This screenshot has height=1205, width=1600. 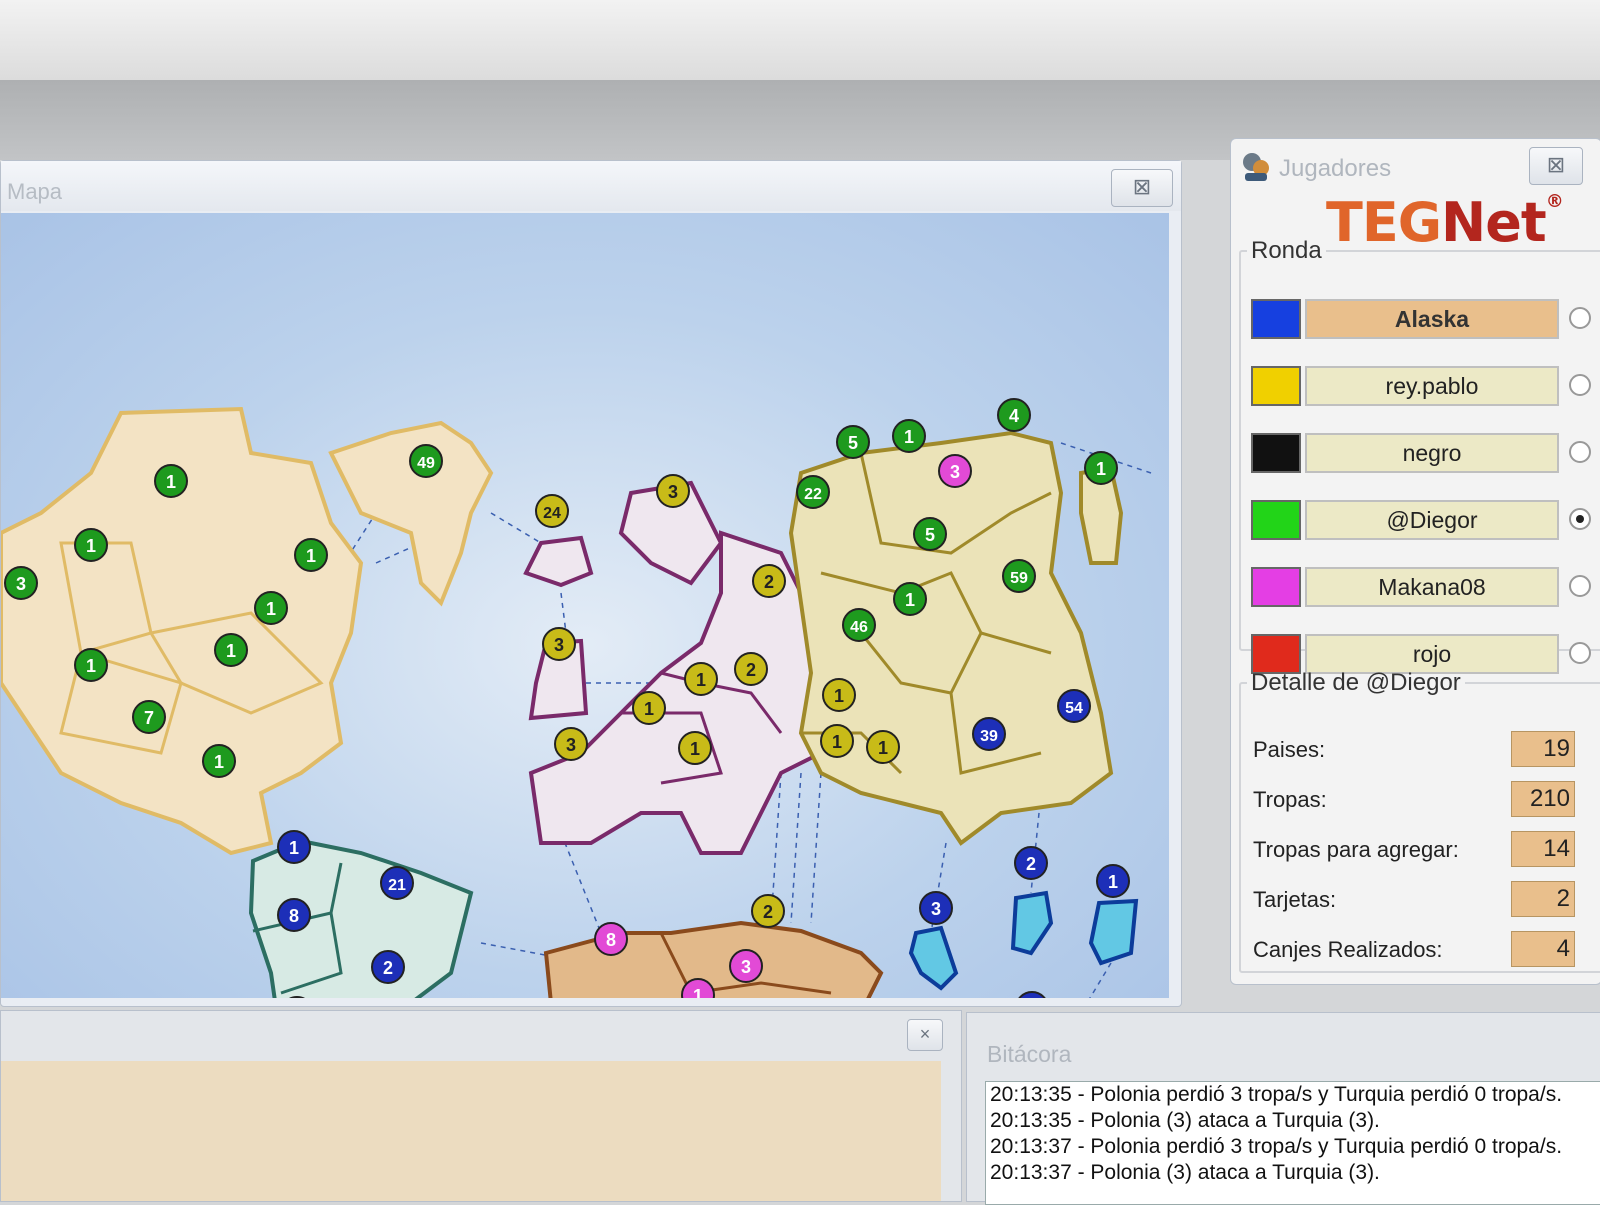 I want to click on player-row: rey.pablo, so click(x=1421, y=386).